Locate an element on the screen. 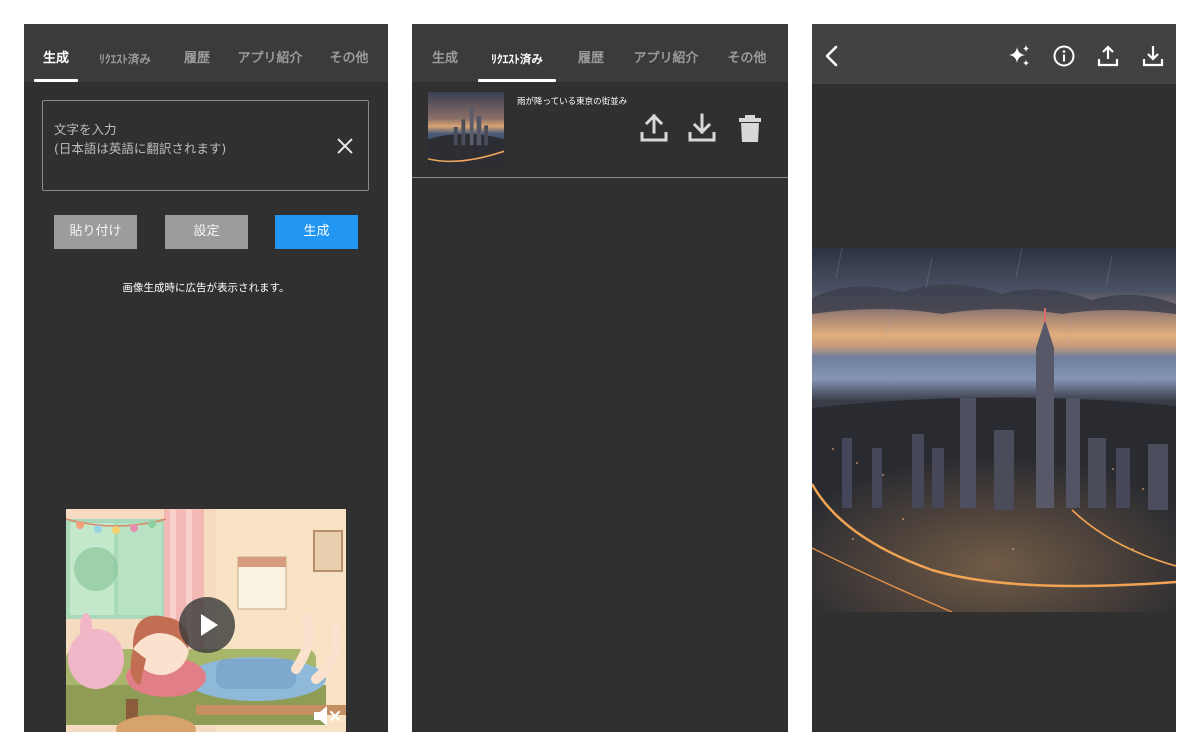 This screenshot has width=1200, height=756. video-ad is located at coordinates (206, 620).